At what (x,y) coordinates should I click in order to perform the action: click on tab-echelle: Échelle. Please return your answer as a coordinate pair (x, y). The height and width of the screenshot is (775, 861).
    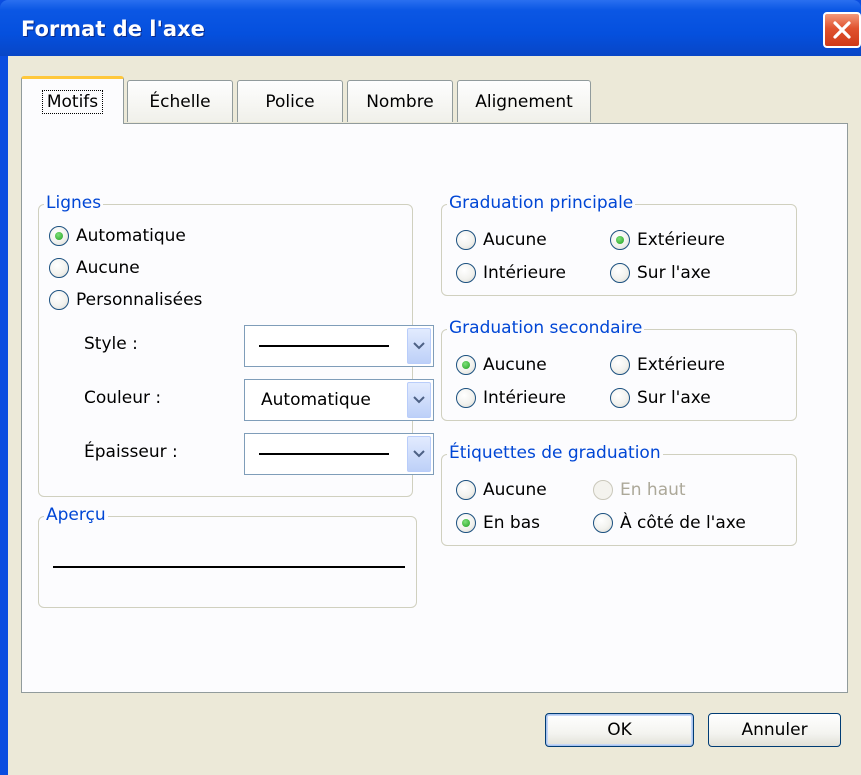
    Looking at the image, I should click on (180, 101).